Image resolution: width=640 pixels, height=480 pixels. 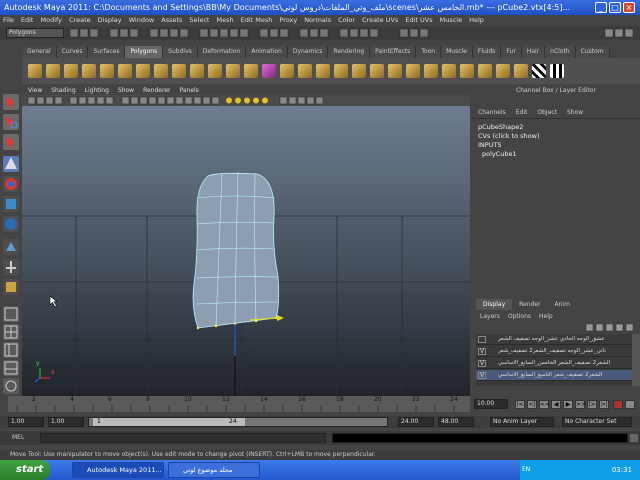 I want to click on step-back-button: <|, so click(x=532, y=404).